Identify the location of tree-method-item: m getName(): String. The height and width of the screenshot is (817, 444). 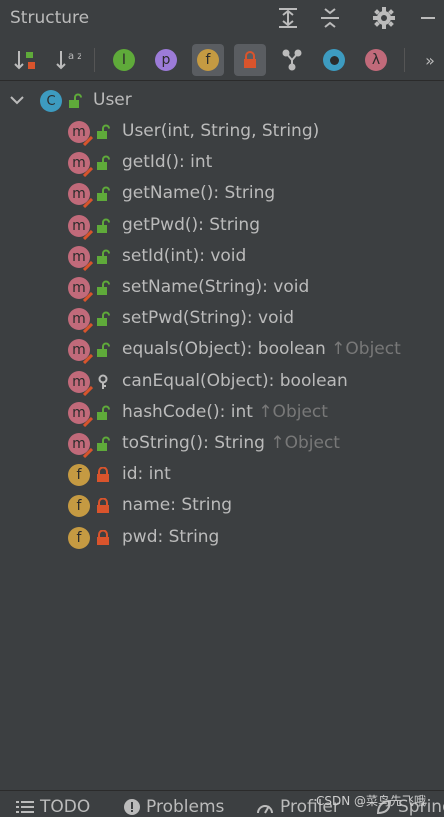
(222, 194).